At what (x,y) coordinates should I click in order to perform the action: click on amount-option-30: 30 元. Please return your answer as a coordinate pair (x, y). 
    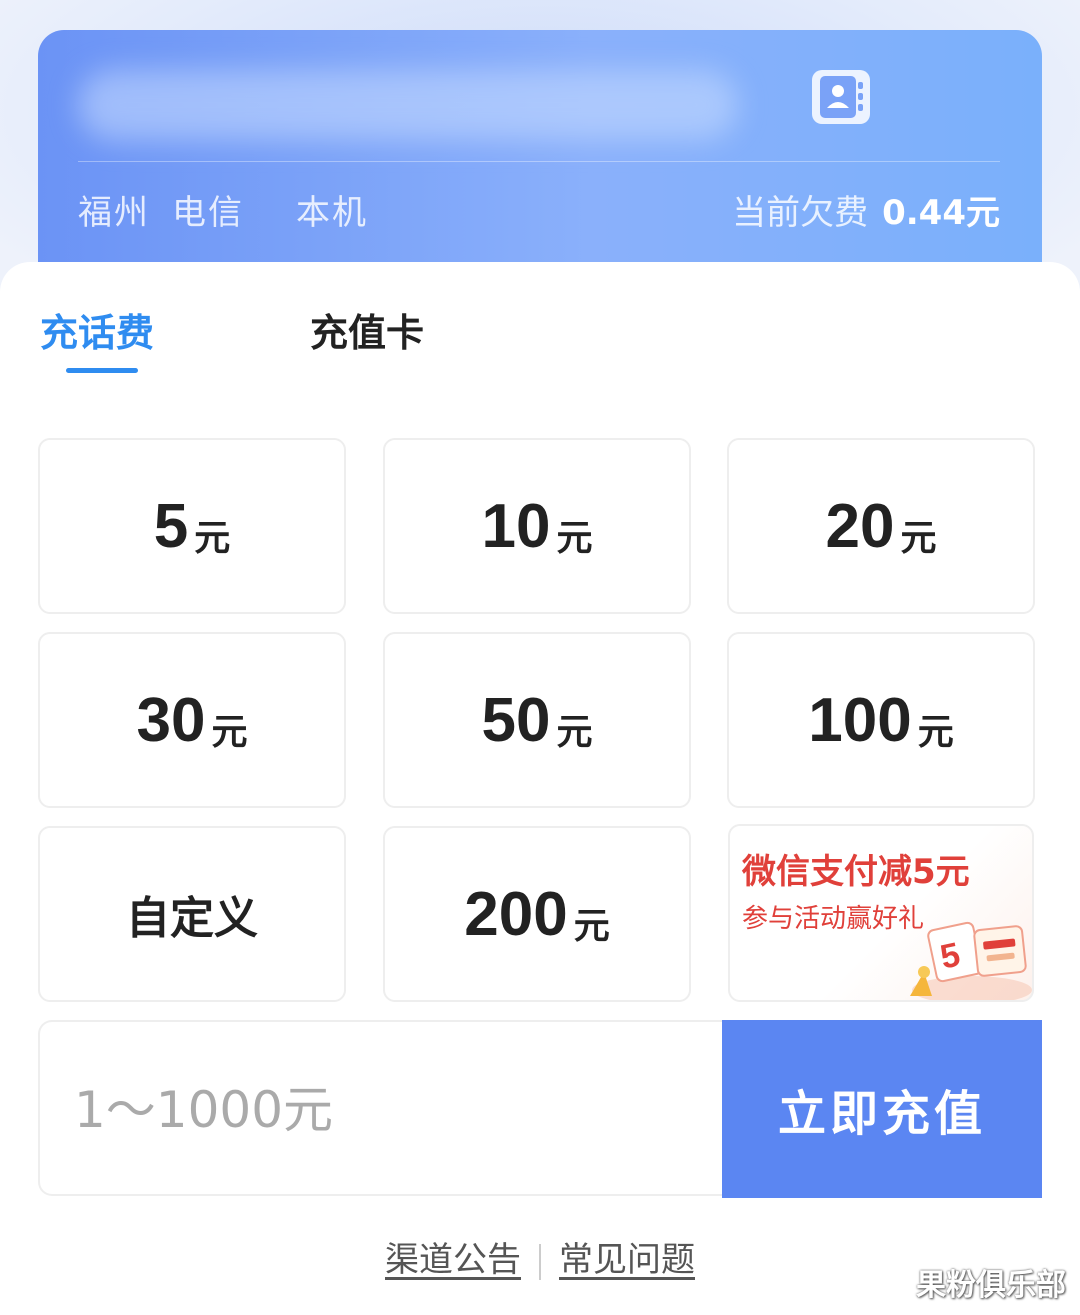
    Looking at the image, I should click on (192, 720).